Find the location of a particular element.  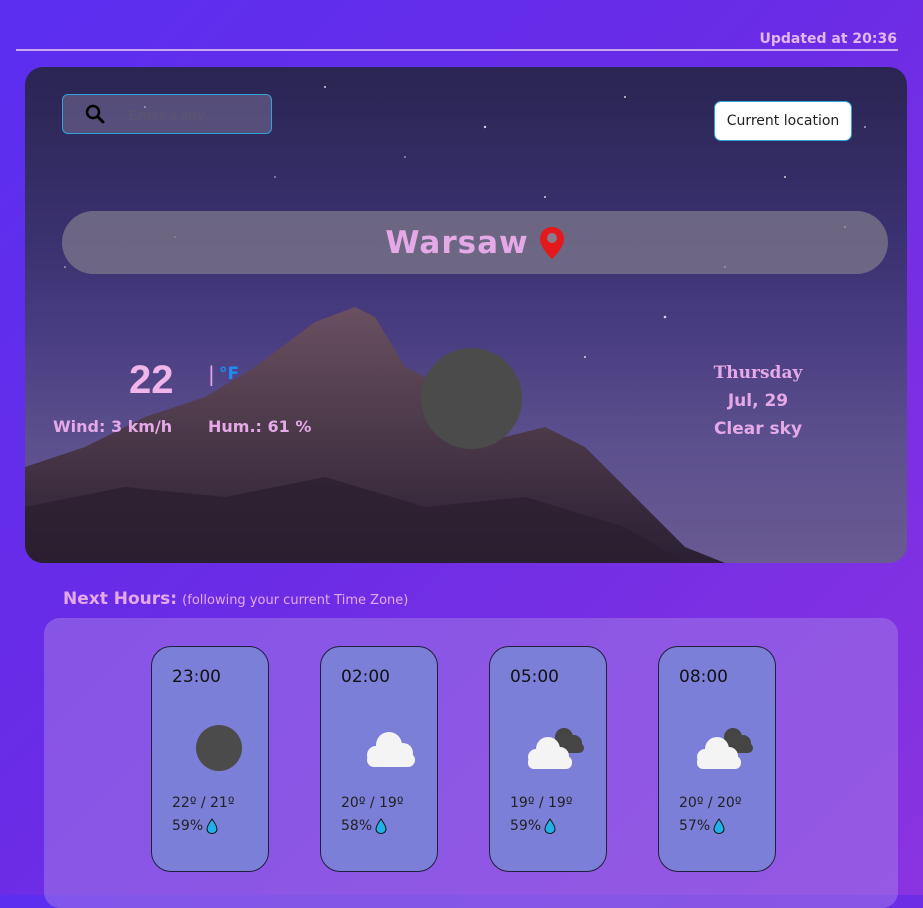

date-info: Thursday Jul, 29 Clear sky is located at coordinates (758, 401).